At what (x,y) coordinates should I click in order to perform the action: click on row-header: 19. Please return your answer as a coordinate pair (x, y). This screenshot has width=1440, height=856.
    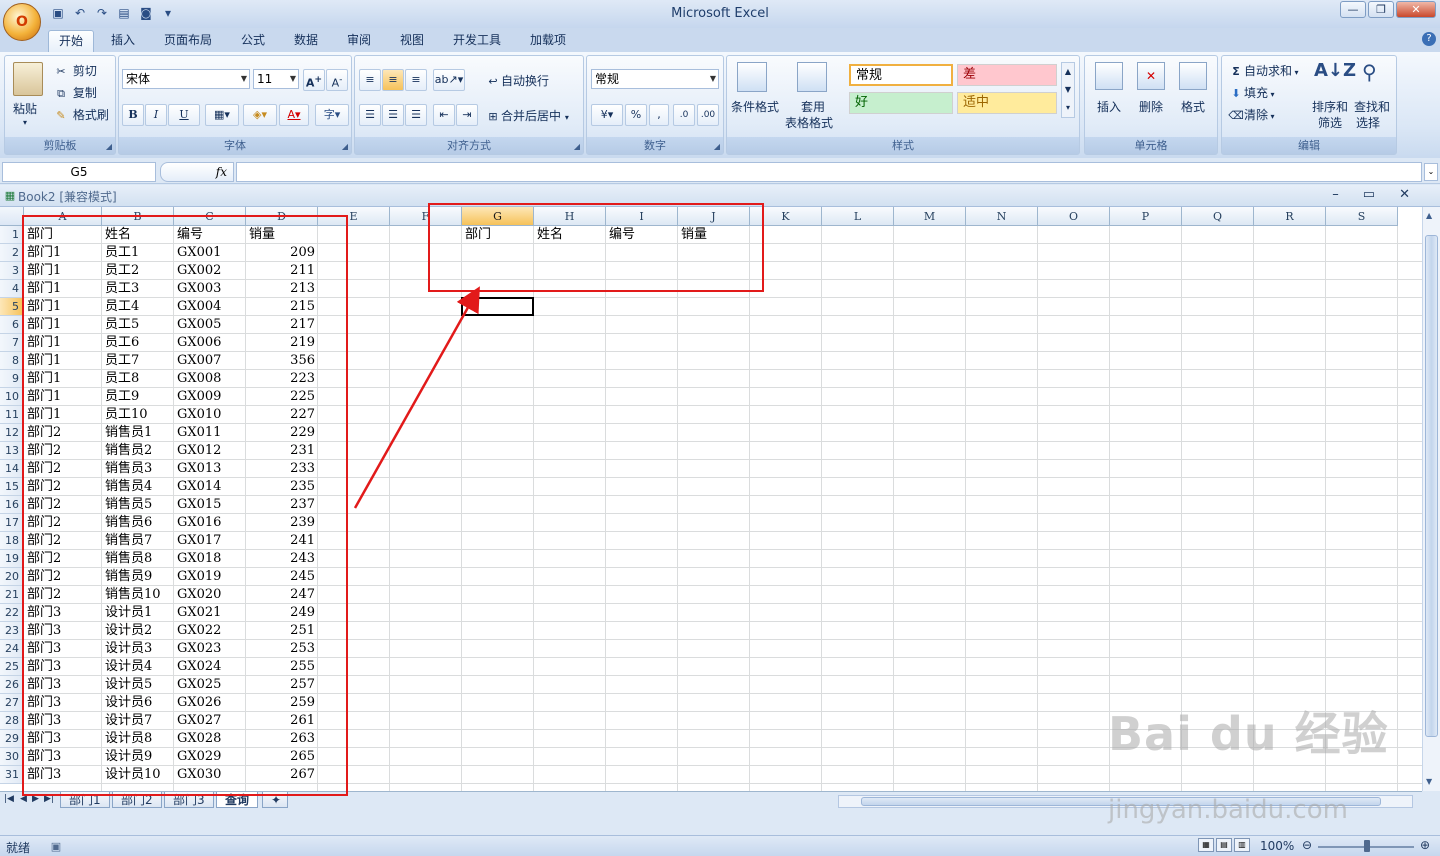
    Looking at the image, I should click on (12, 559).